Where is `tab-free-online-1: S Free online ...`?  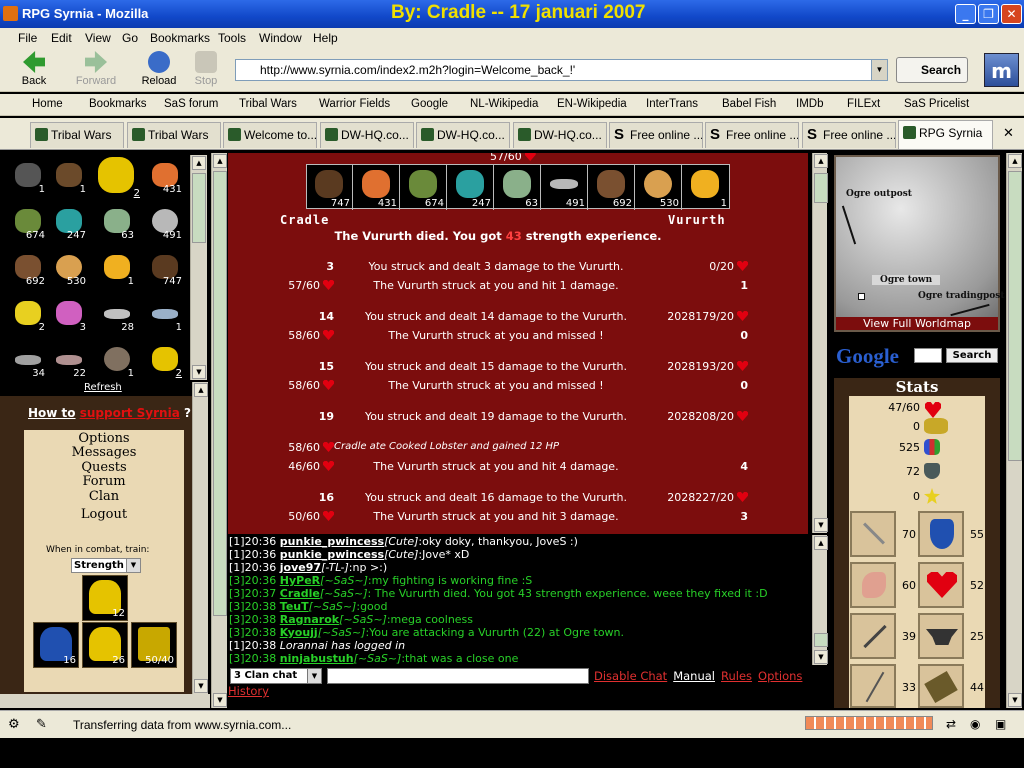 tab-free-online-1: S Free online ... is located at coordinates (656, 135).